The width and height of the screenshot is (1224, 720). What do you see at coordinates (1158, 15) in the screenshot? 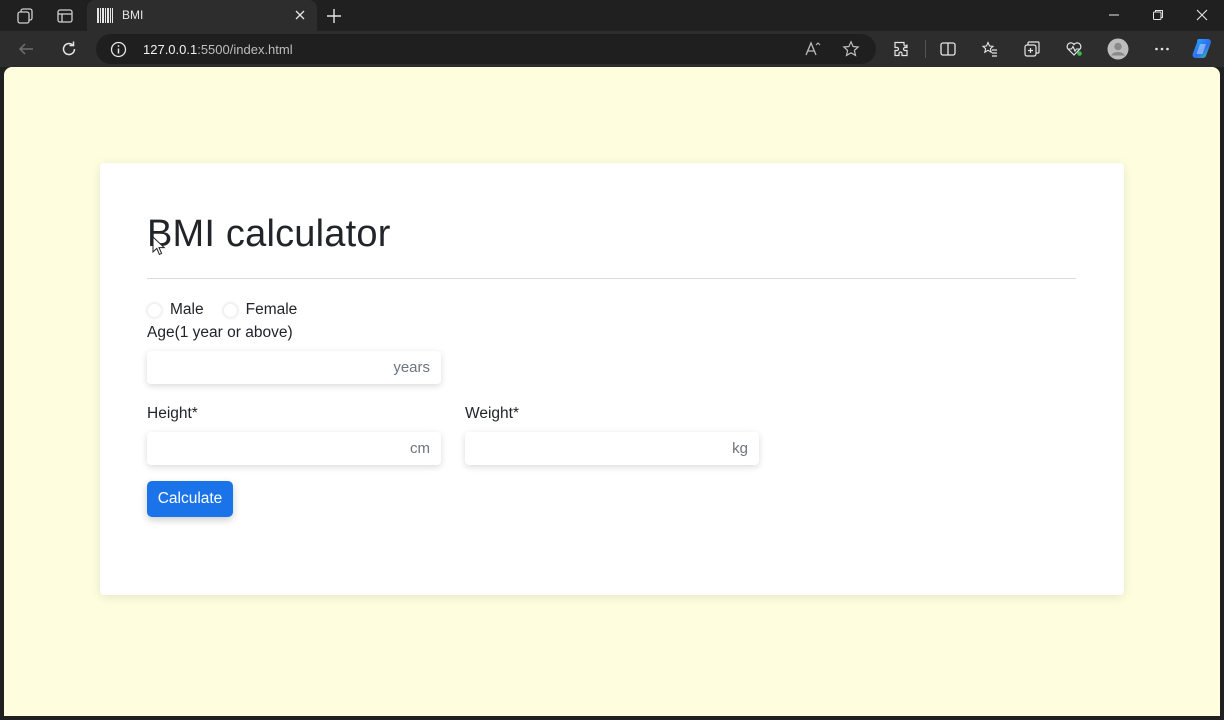
I see `restore-icon` at bounding box center [1158, 15].